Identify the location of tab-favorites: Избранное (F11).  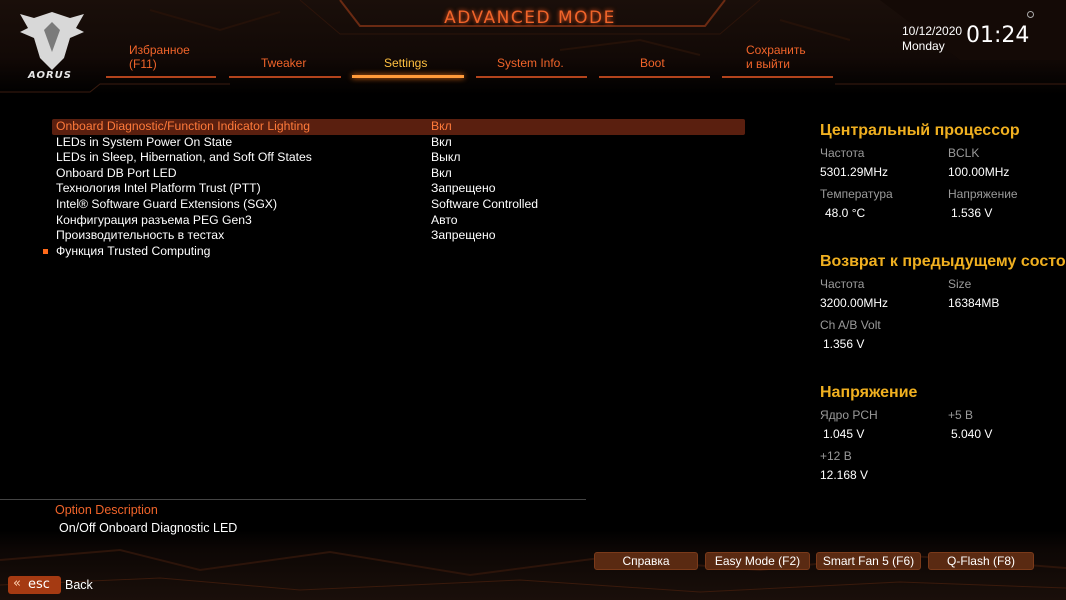
(161, 59).